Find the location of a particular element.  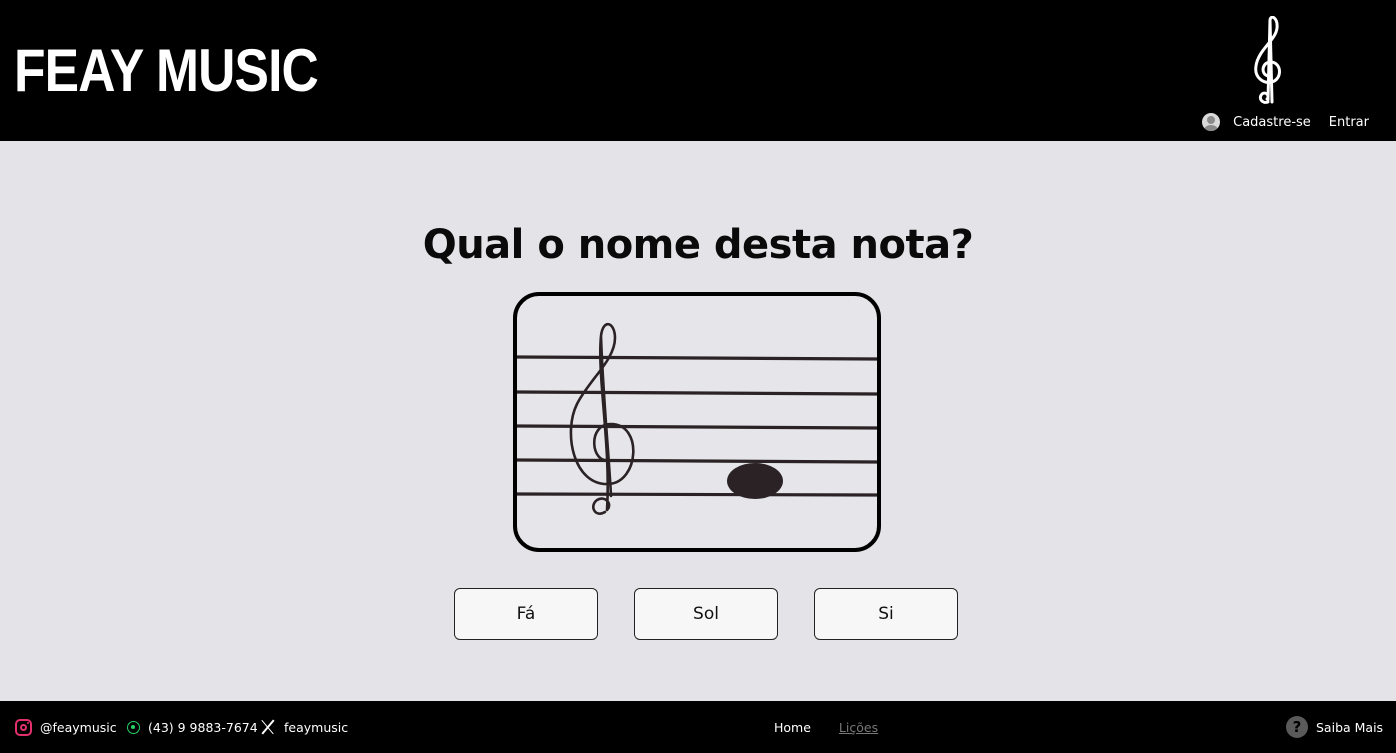

help-icon: ? is located at coordinates (1297, 727).